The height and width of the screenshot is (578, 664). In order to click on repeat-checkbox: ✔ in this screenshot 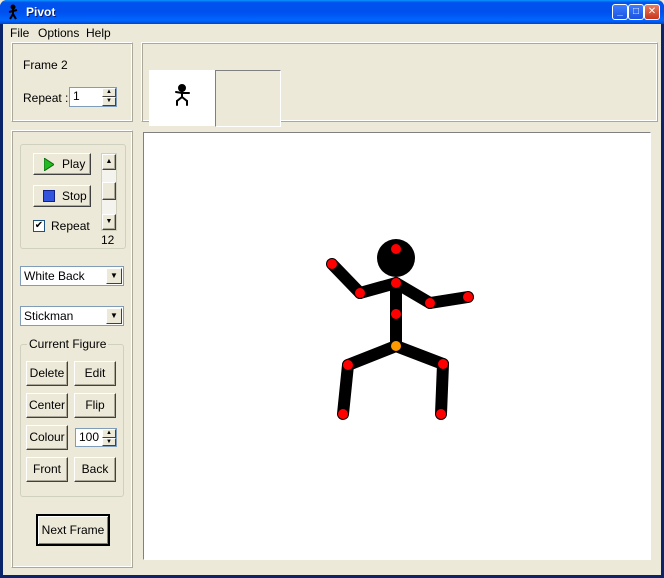, I will do `click(39, 226)`.